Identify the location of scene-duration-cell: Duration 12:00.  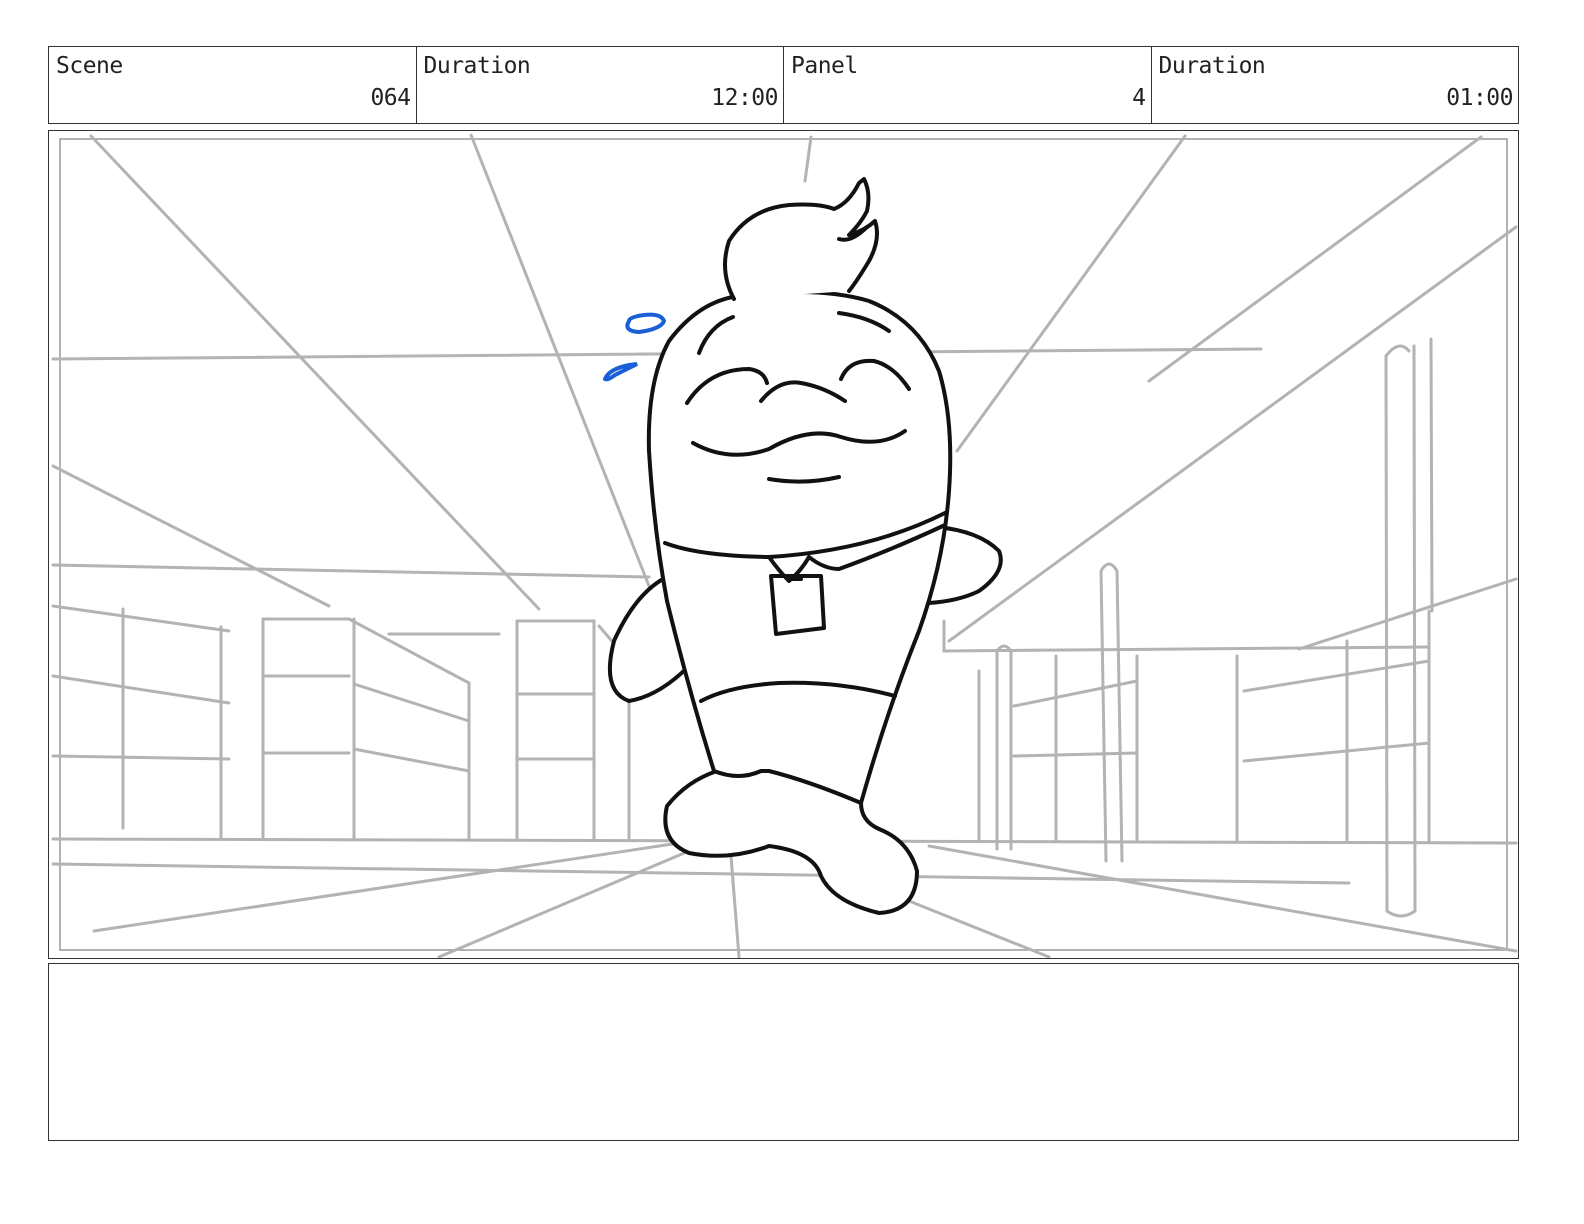
(600, 85).